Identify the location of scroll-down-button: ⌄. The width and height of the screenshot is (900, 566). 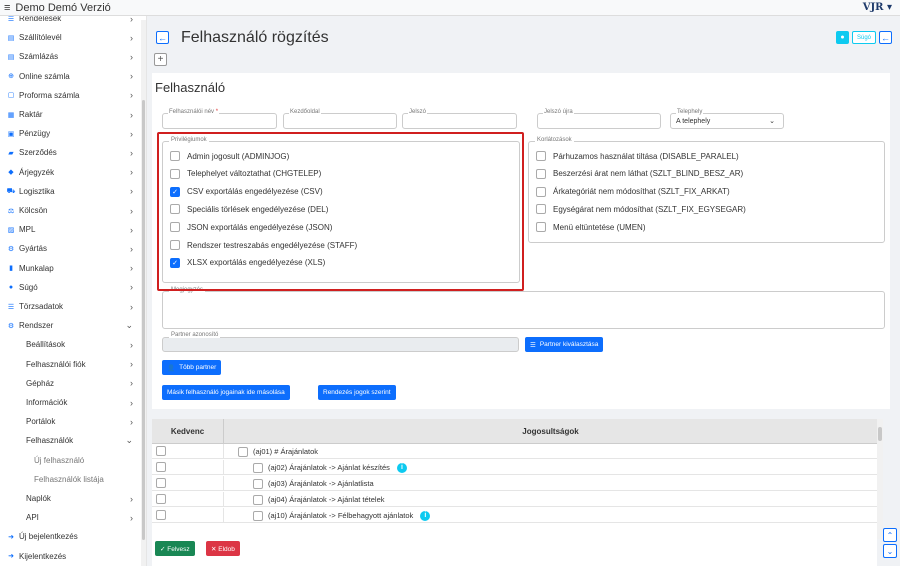
(890, 551).